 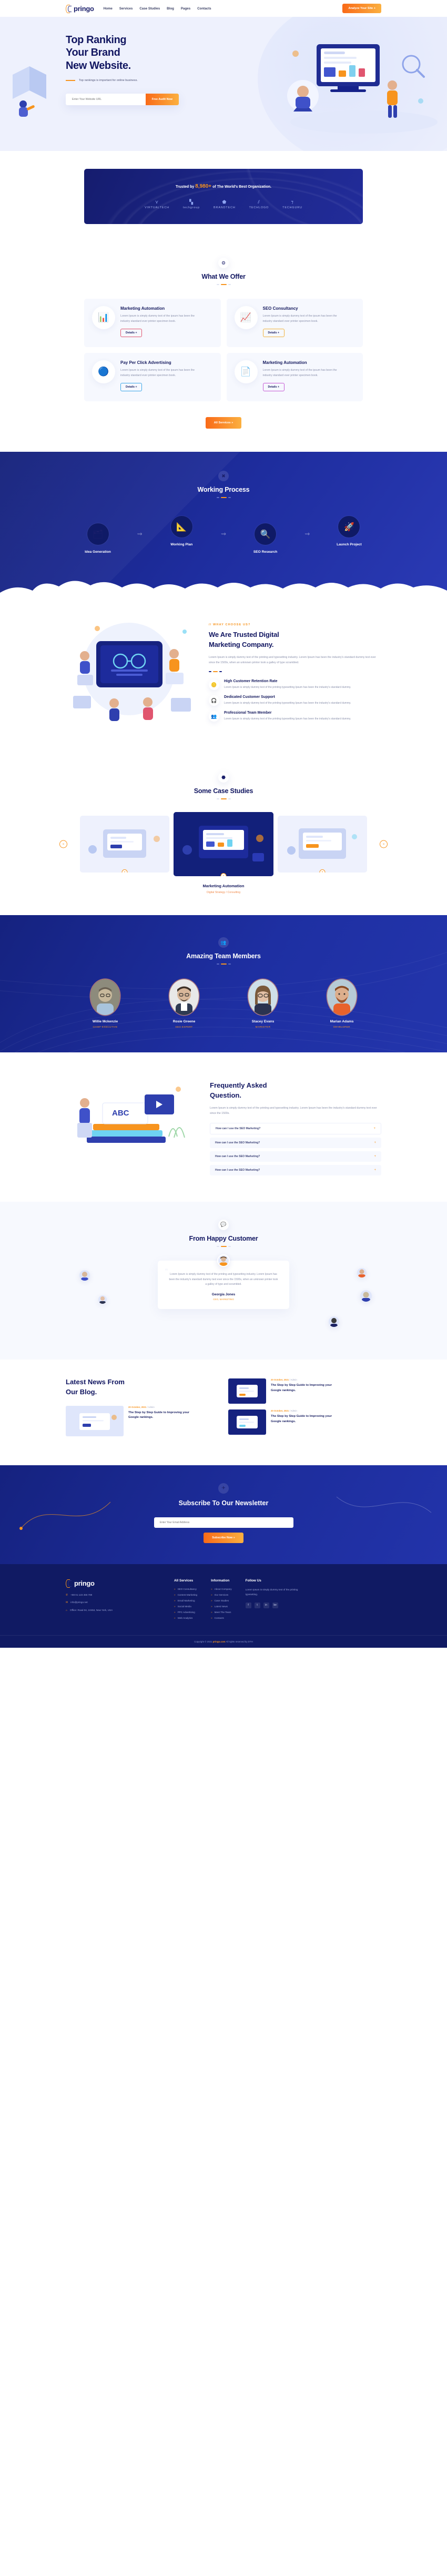 I want to click on twitter-icon: t, so click(x=257, y=1605).